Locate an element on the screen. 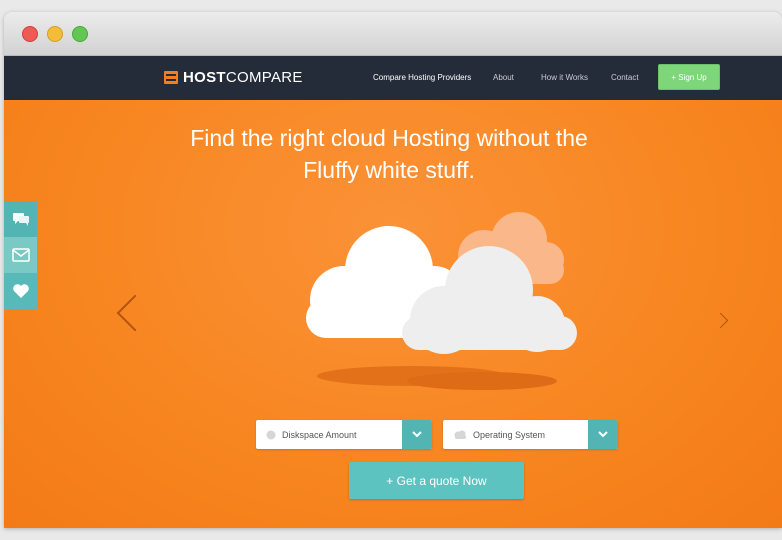 The width and height of the screenshot is (782, 540). logo-text: HOSTCOMPARE is located at coordinates (243, 77).